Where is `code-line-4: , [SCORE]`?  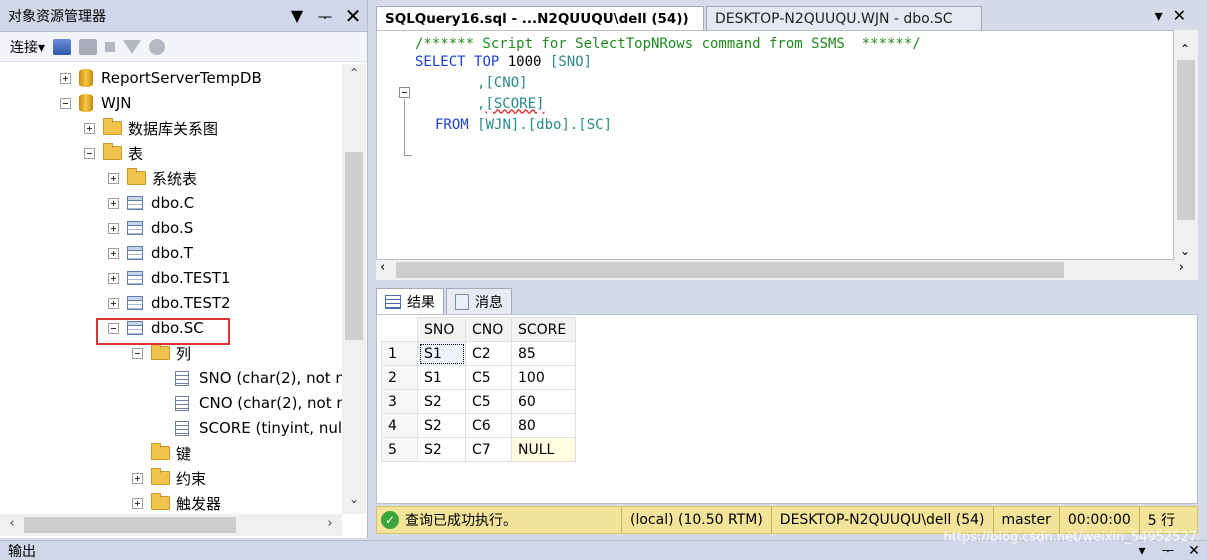 code-line-4: , [SCORE] is located at coordinates (510, 103).